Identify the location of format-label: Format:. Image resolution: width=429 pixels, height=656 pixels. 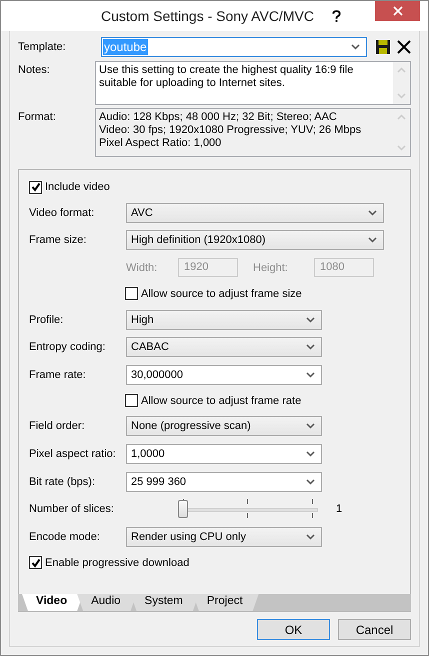
(37, 117).